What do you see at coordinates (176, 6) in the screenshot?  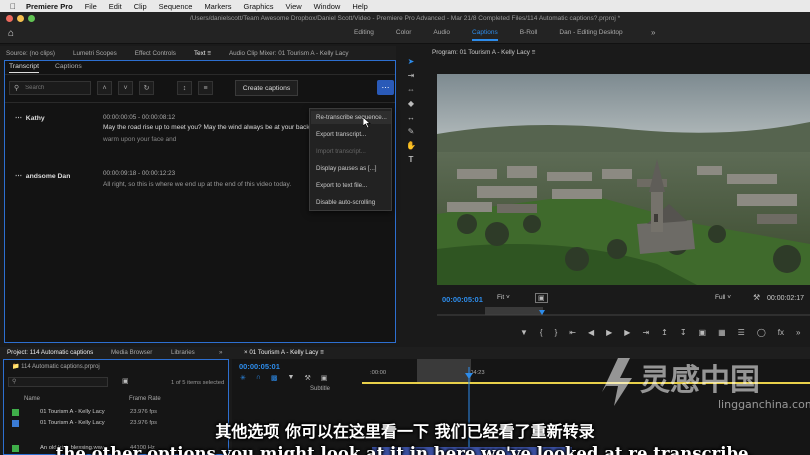 I see `menu-sequence: Sequence` at bounding box center [176, 6].